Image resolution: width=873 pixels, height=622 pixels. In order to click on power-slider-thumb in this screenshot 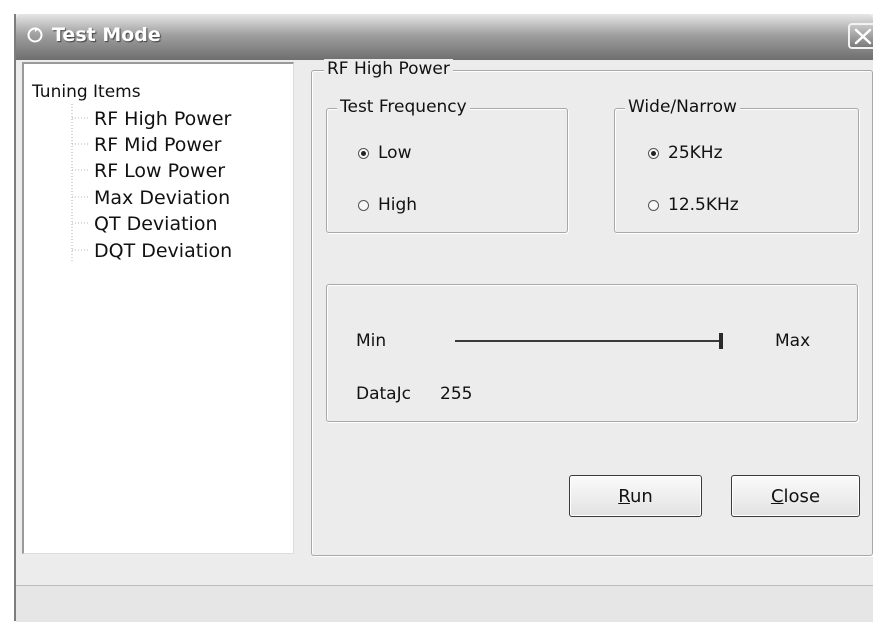, I will do `click(721, 341)`.